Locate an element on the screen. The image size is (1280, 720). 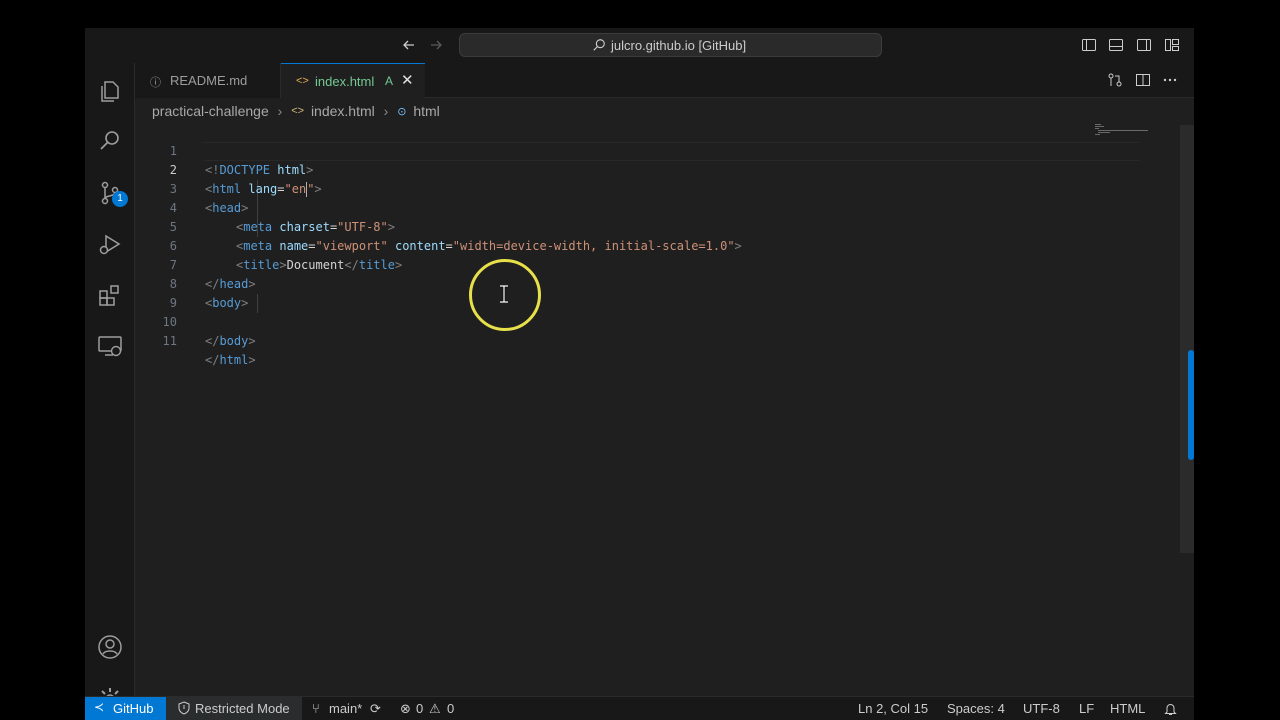
remote-icon: ≺ is located at coordinates (99, 707).